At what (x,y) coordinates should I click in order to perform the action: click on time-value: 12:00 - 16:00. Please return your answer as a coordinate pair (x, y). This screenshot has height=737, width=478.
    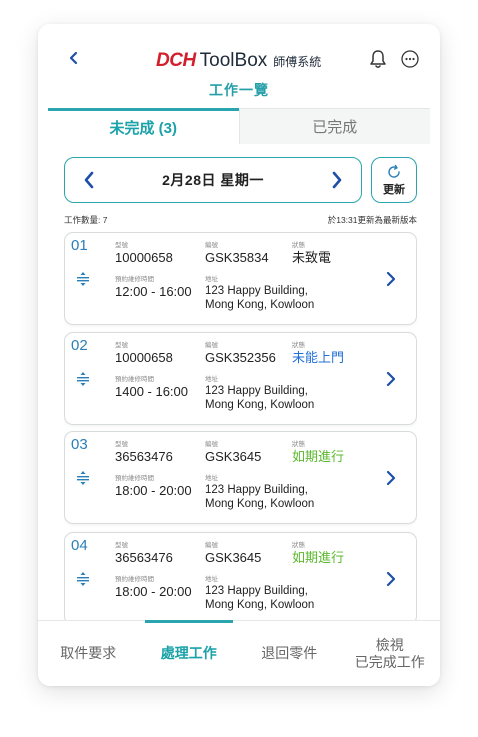
    Looking at the image, I should click on (153, 291).